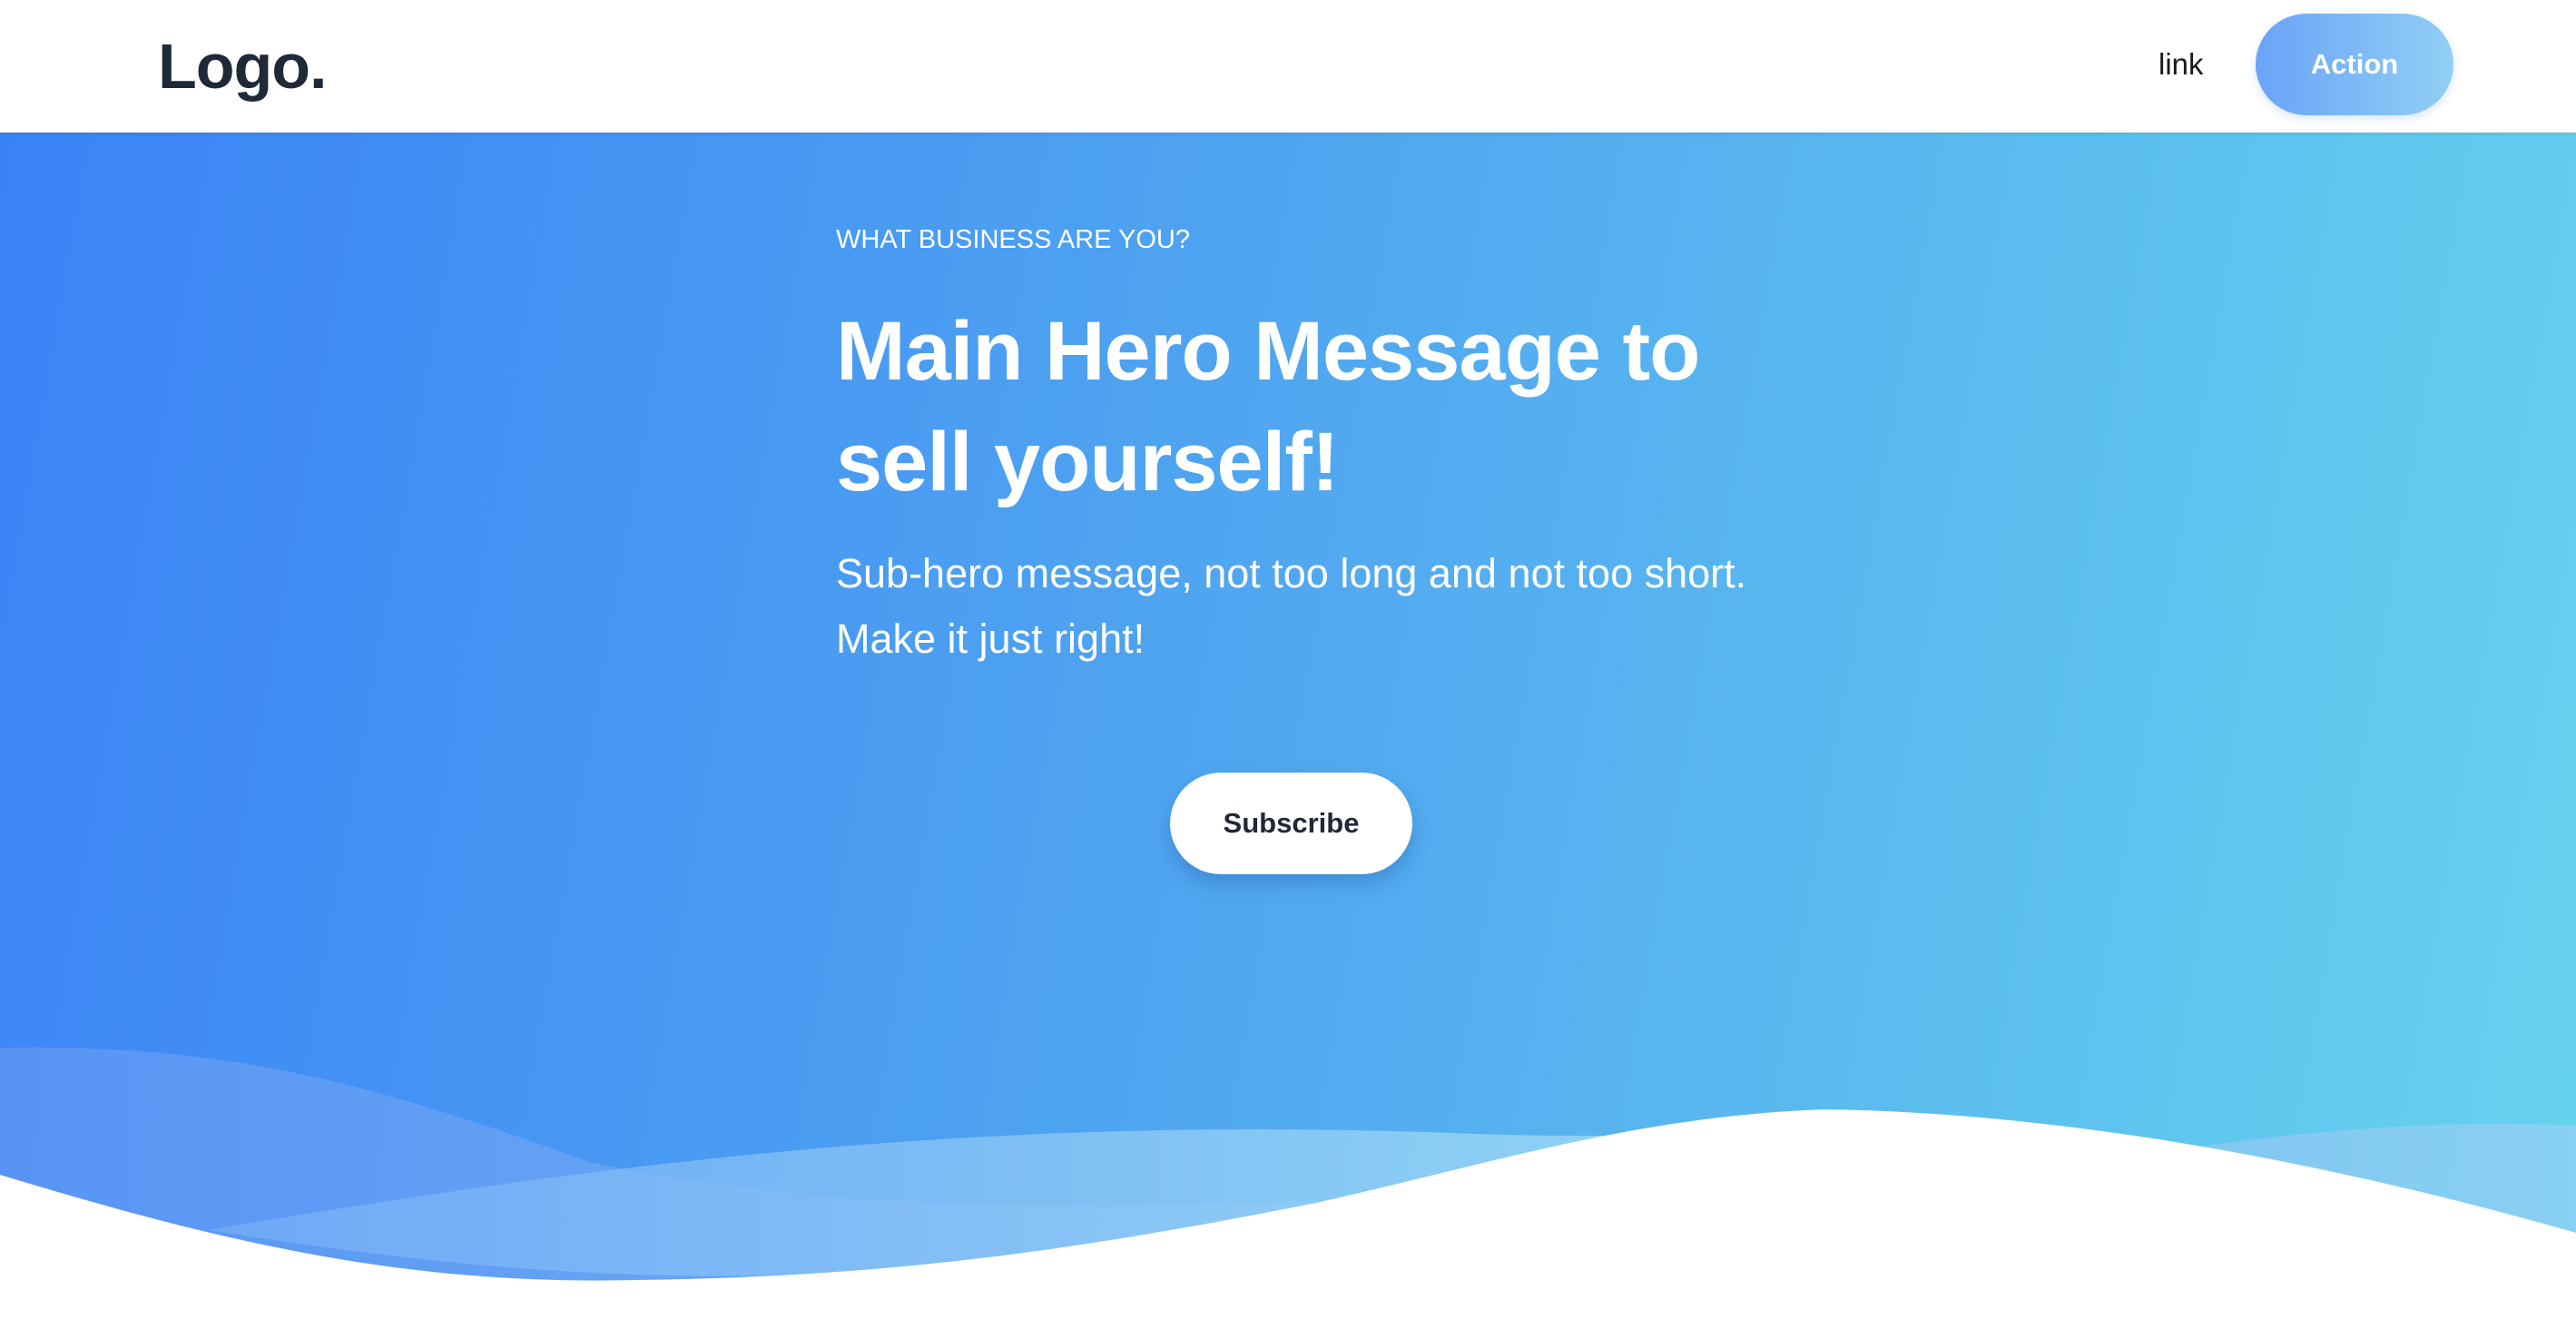  I want to click on logo: Logo., so click(242, 66).